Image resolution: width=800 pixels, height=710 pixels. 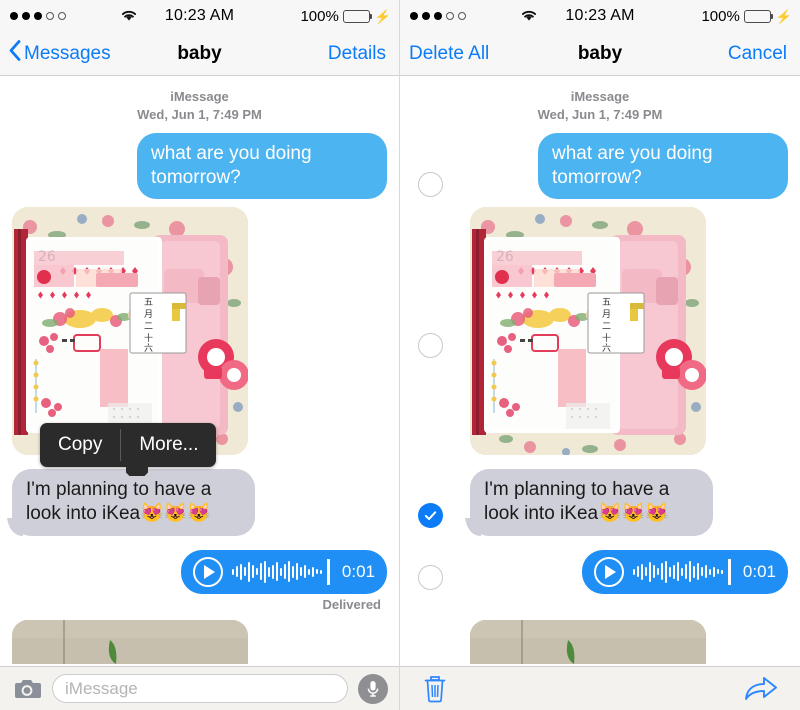 What do you see at coordinates (757, 54) in the screenshot?
I see `cancel-button: Cancel` at bounding box center [757, 54].